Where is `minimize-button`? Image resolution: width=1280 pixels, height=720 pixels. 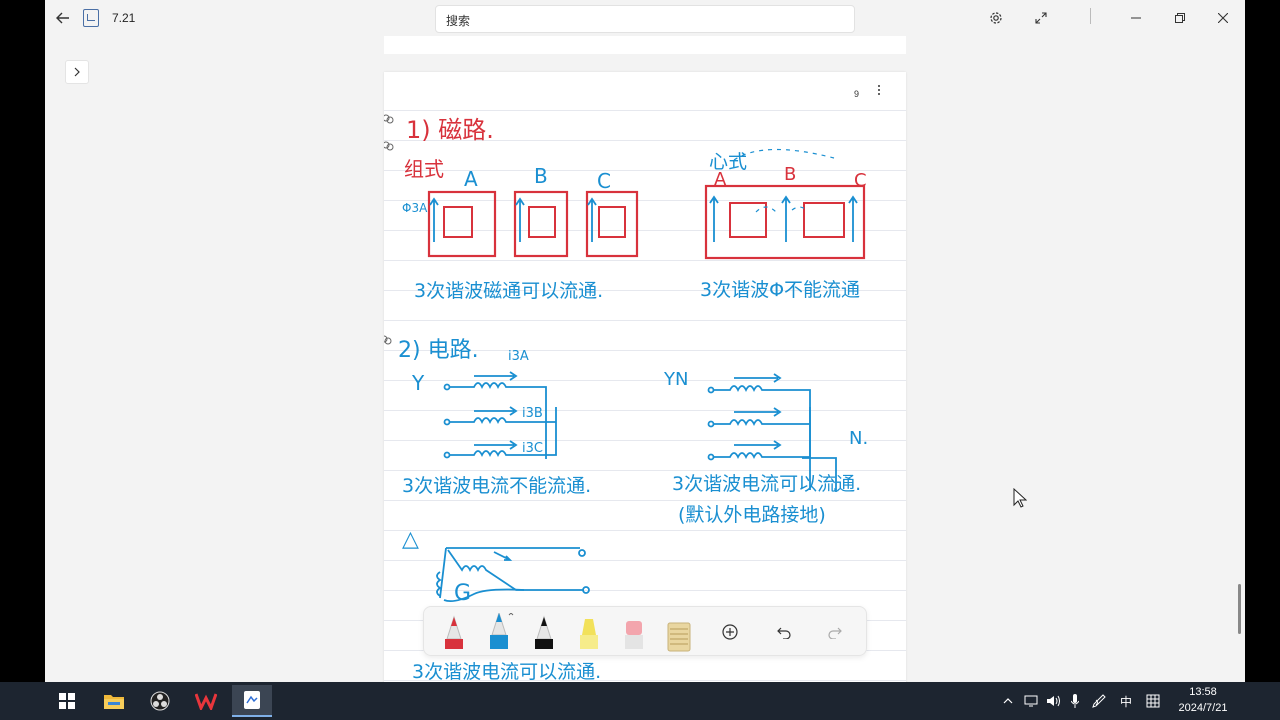 minimize-button is located at coordinates (1136, 18).